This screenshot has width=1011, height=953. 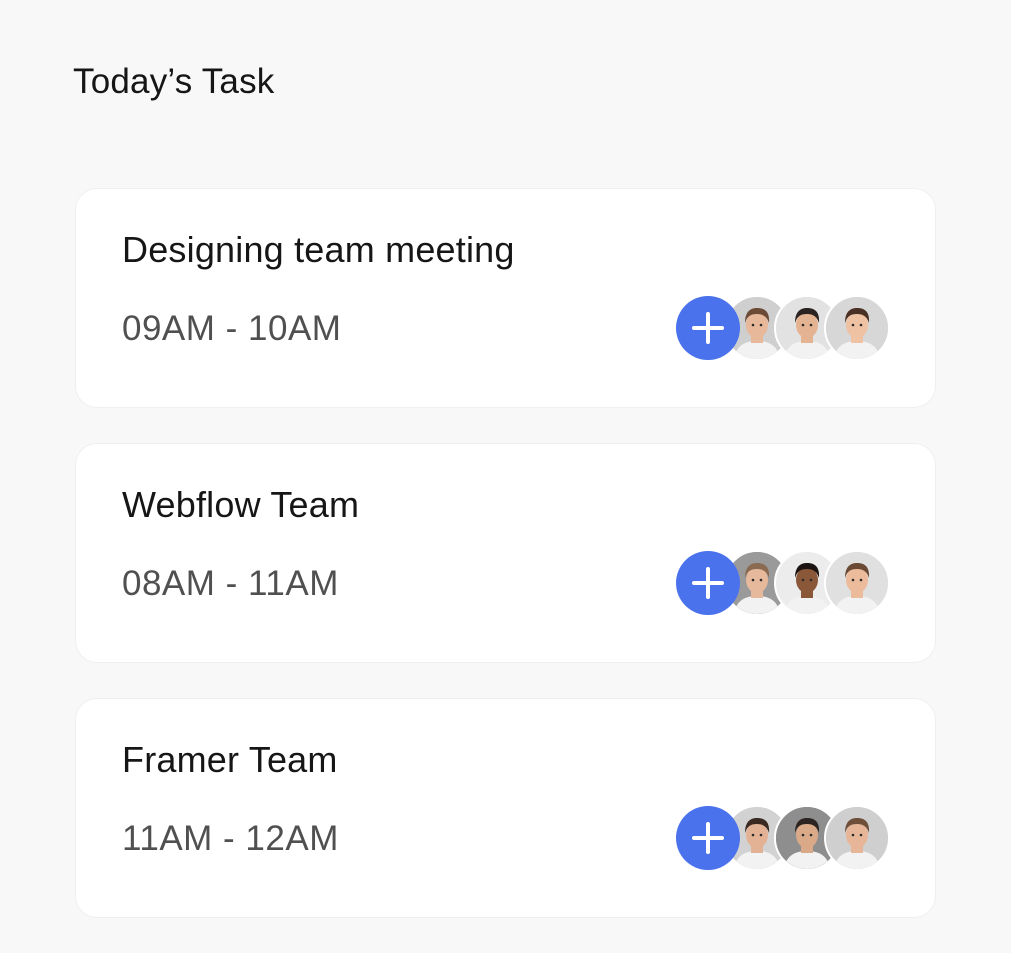 I want to click on task-name: Framer Team, so click(x=230, y=759).